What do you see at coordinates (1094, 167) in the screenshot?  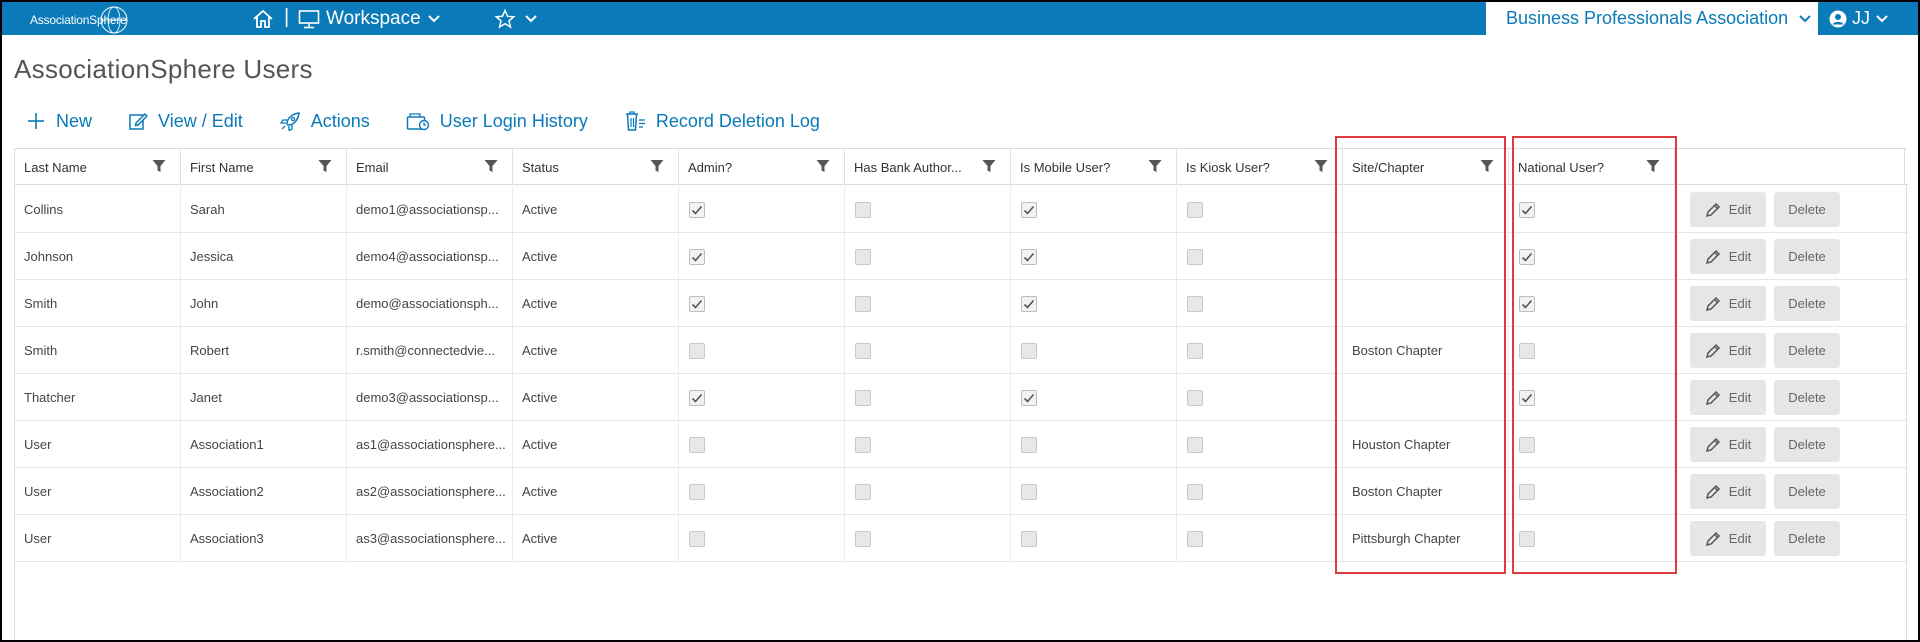 I see `column-header-mobile-user: Is Mobile User?` at bounding box center [1094, 167].